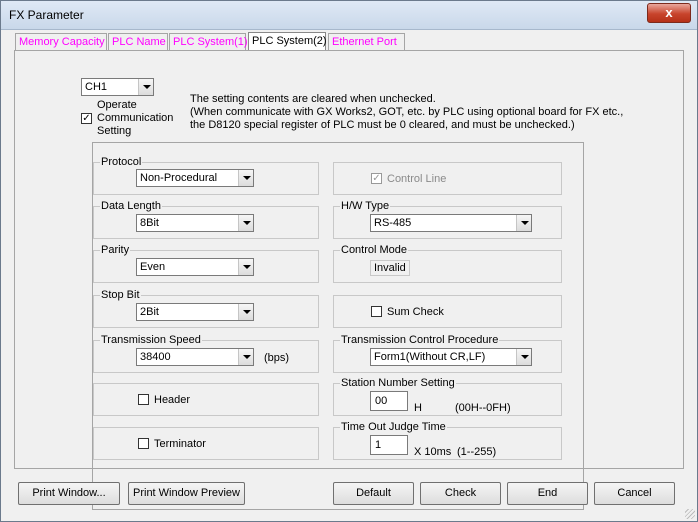 This screenshot has width=698, height=522. Describe the element at coordinates (366, 41) in the screenshot. I see `tab-ethernet-port: Ethernet Port` at that location.